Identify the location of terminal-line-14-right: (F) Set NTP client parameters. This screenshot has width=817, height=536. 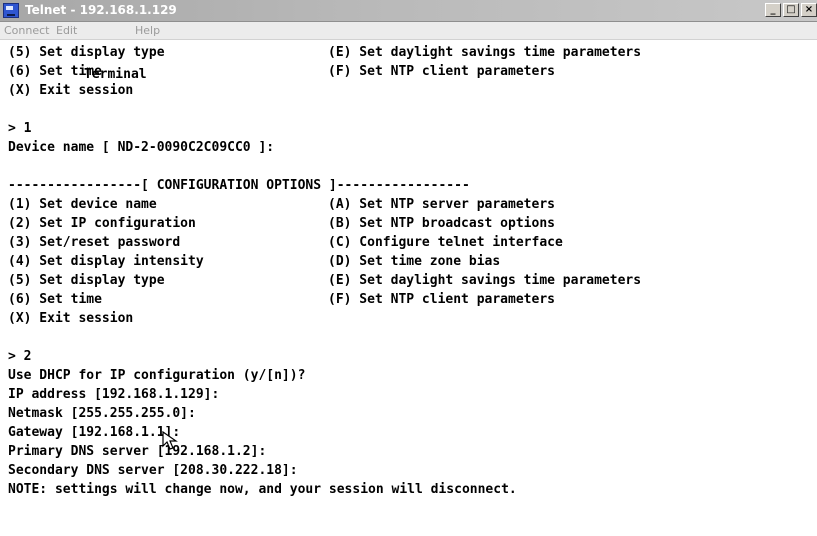
(441, 299).